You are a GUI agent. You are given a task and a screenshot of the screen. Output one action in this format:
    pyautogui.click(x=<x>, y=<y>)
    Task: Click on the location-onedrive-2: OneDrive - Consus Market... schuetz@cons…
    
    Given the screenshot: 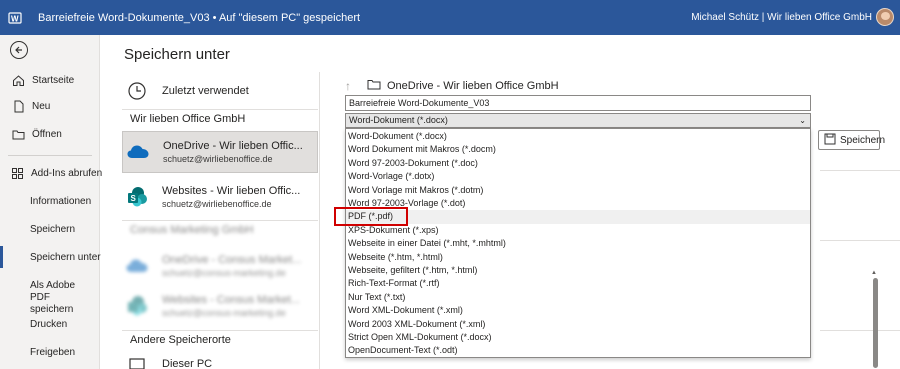 What is the action you would take?
    pyautogui.click(x=220, y=266)
    